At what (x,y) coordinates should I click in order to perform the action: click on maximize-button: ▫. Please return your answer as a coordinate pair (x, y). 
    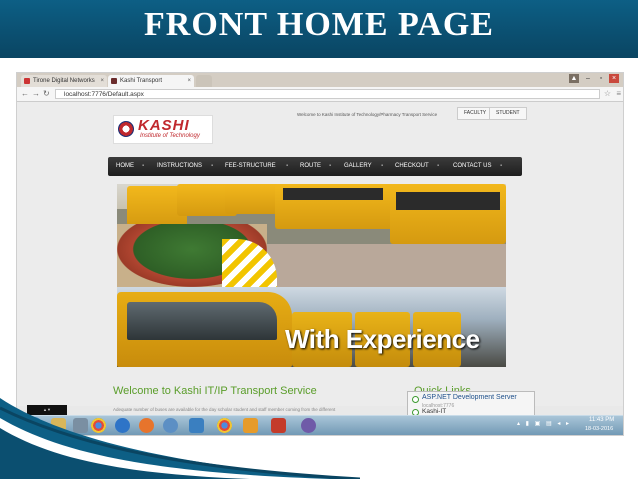
    Looking at the image, I should click on (601, 78).